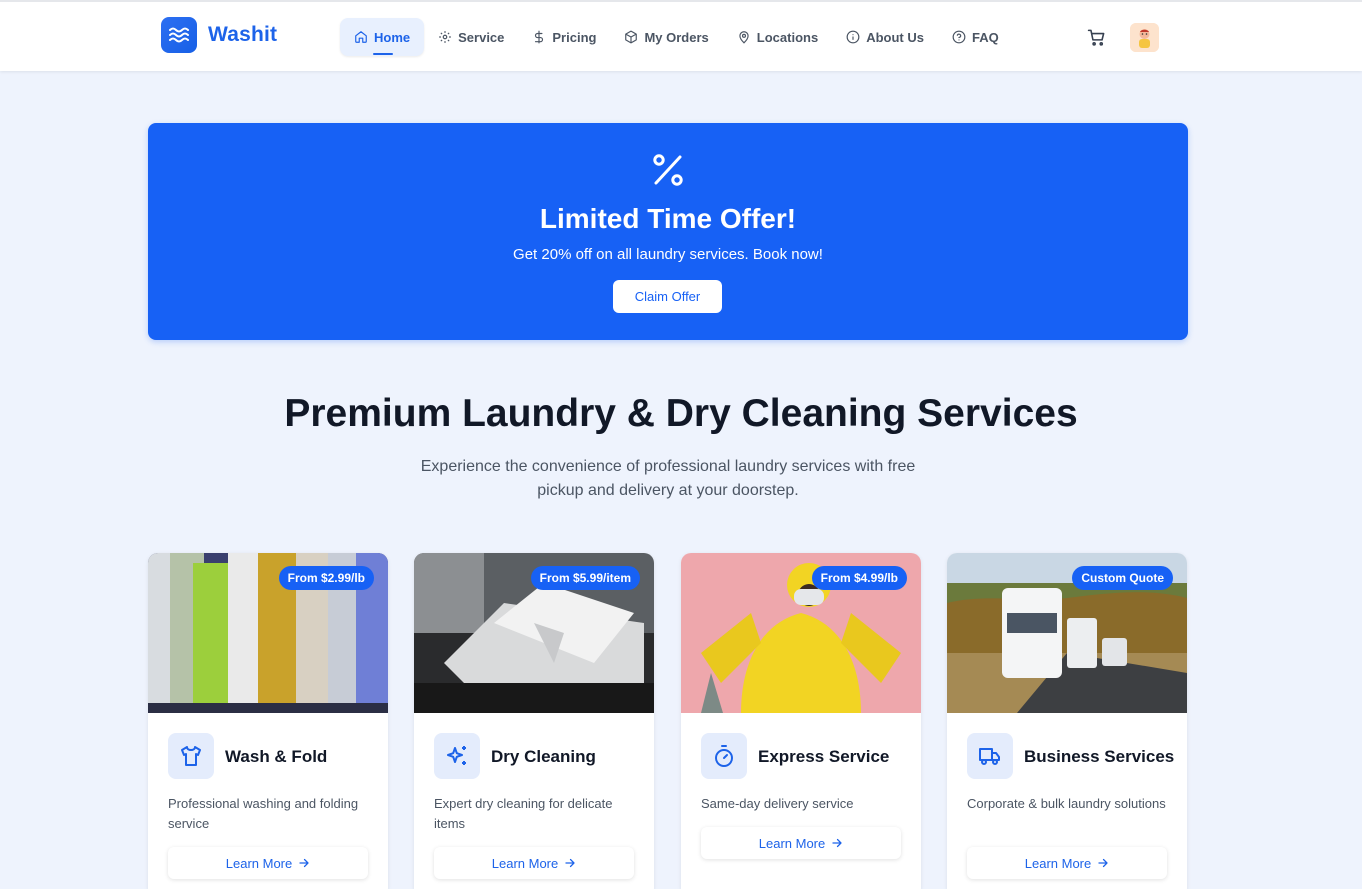  I want to click on service-description: Professional washing and folding service, so click(263, 813).